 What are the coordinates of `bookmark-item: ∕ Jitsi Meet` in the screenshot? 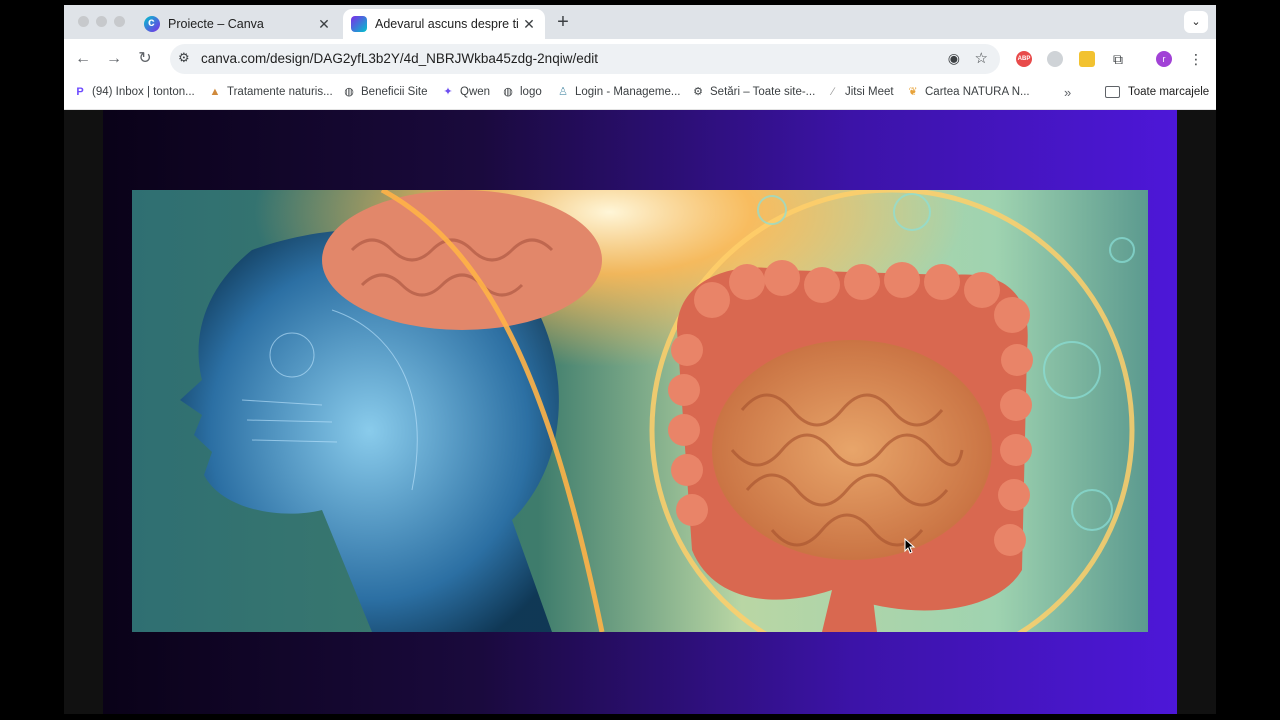 It's located at (860, 92).